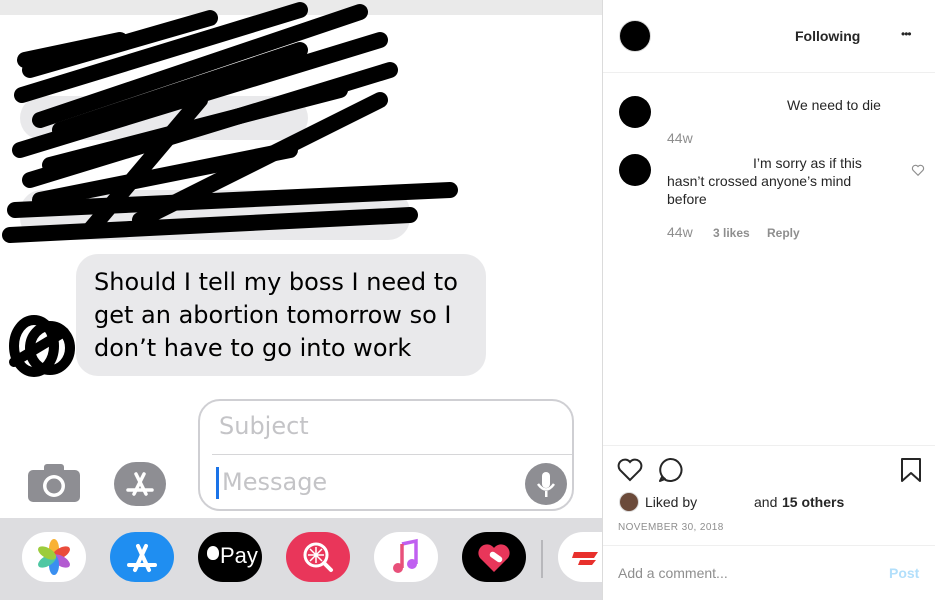 The image size is (935, 600). What do you see at coordinates (213, 553) in the screenshot?
I see `apple-logo-icon` at bounding box center [213, 553].